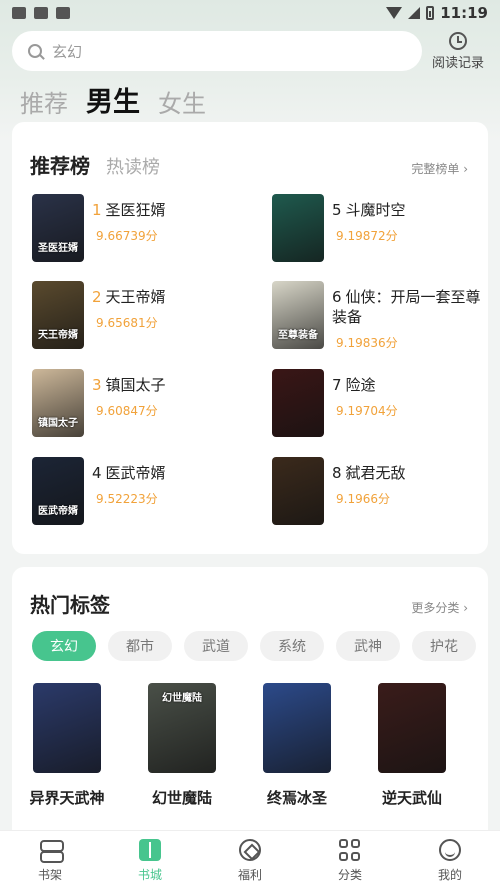 The height and width of the screenshot is (888, 500). What do you see at coordinates (464, 13) in the screenshot?
I see `status-time: 11:19` at bounding box center [464, 13].